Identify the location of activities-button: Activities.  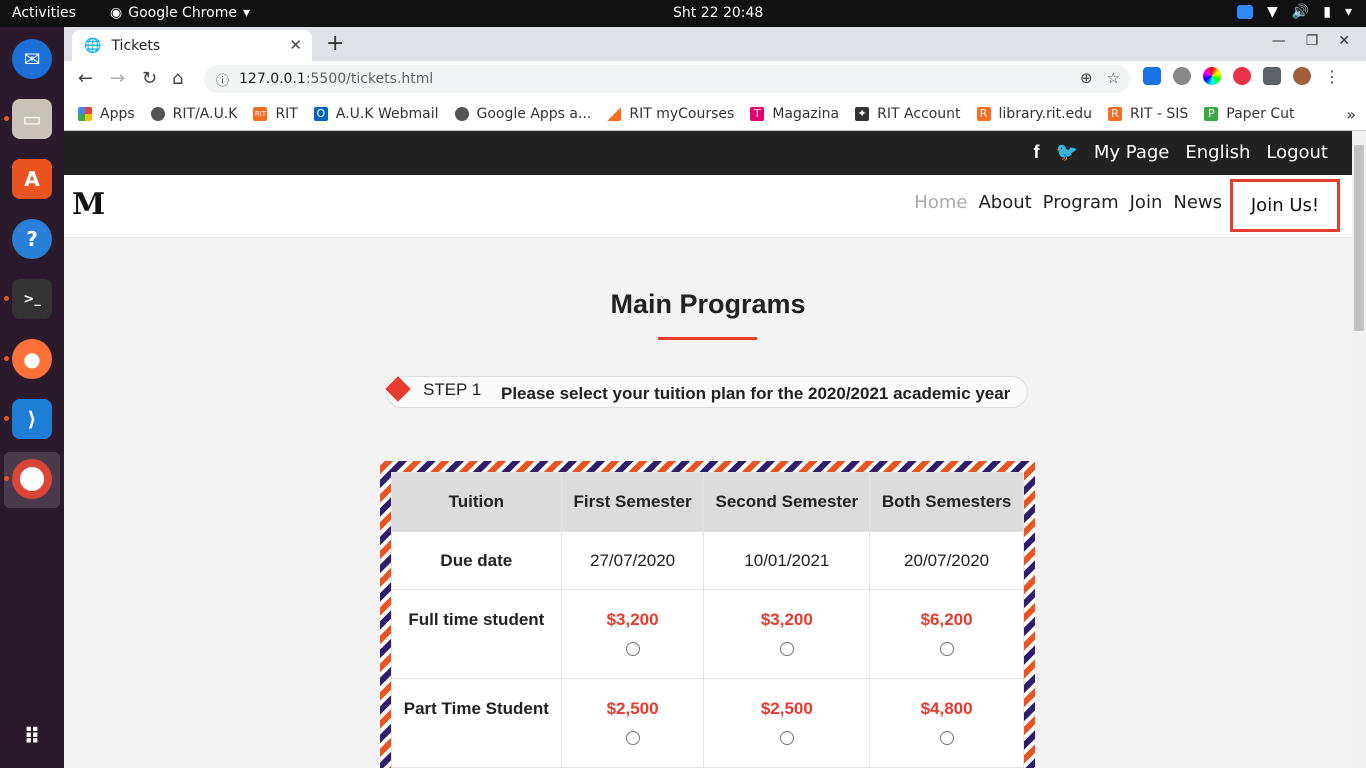
(44, 13).